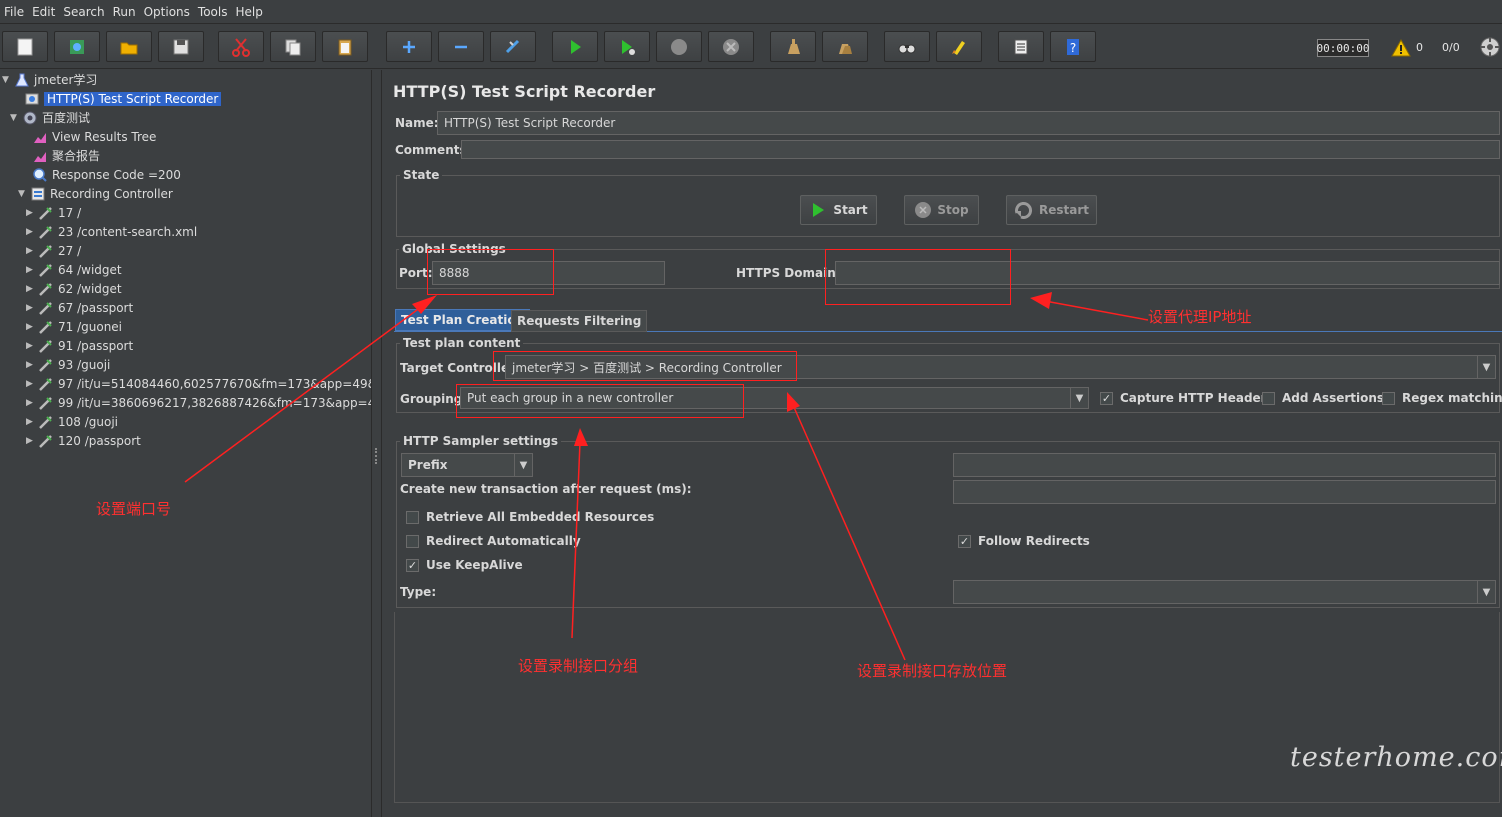 The height and width of the screenshot is (817, 1502). What do you see at coordinates (579, 533) in the screenshot?
I see `grouping-arrow` at bounding box center [579, 533].